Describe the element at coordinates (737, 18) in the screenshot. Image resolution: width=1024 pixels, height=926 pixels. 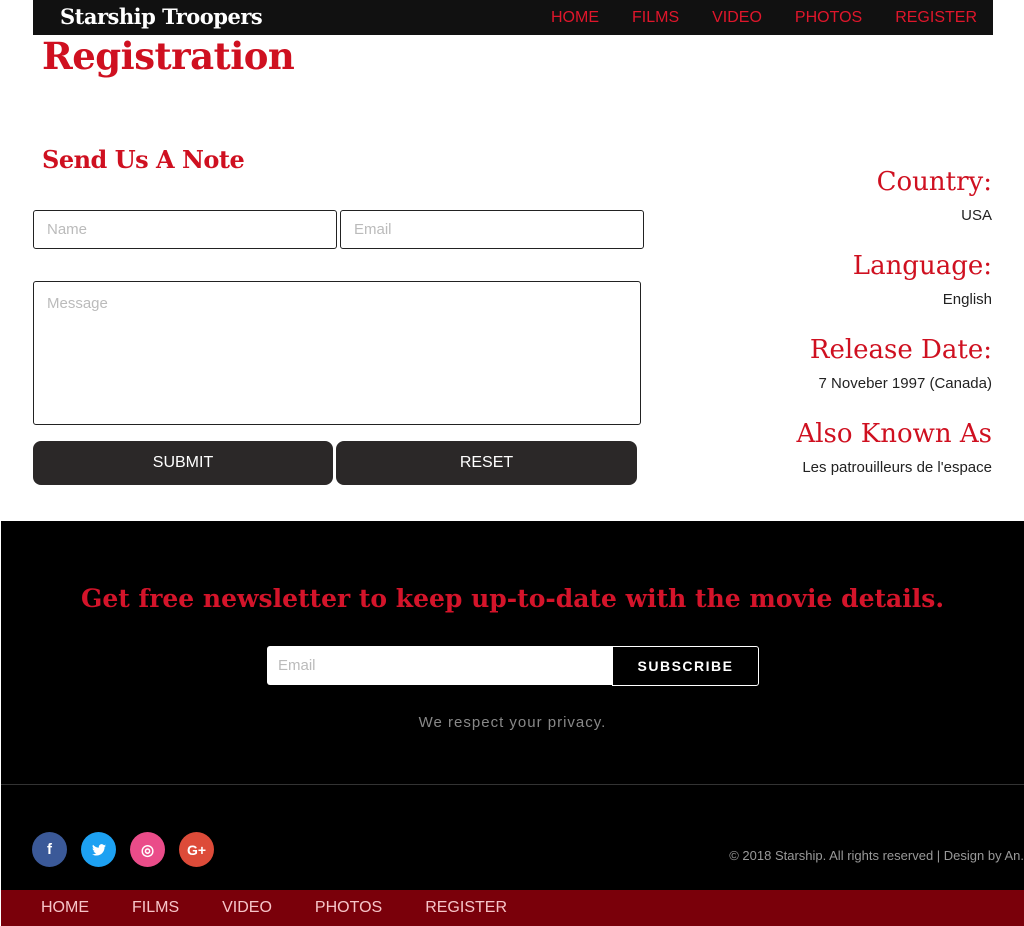
I see `nav-video: VIDEO` at that location.